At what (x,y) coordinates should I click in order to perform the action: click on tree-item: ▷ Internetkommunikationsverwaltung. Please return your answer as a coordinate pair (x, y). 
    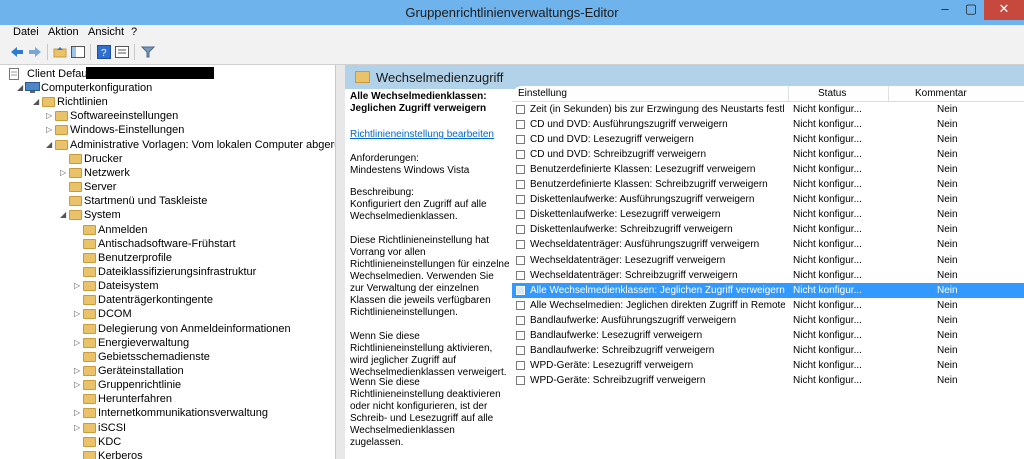
    Looking at the image, I should click on (167, 413).